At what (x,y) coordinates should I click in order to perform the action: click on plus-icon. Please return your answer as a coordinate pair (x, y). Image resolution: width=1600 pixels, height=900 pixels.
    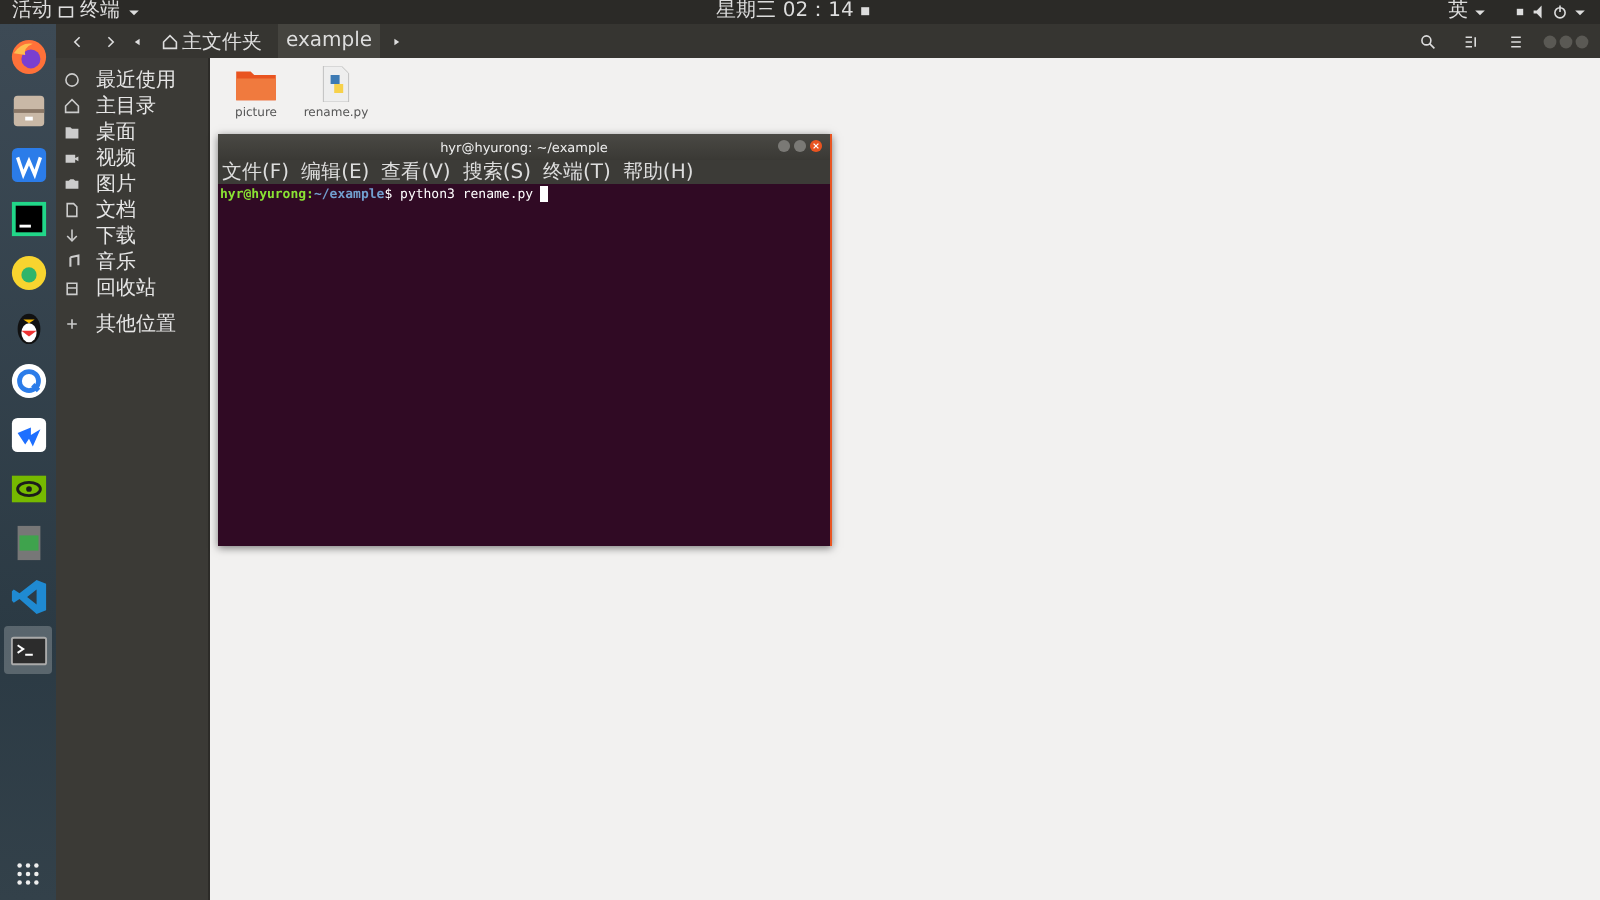
    Looking at the image, I should click on (72, 323).